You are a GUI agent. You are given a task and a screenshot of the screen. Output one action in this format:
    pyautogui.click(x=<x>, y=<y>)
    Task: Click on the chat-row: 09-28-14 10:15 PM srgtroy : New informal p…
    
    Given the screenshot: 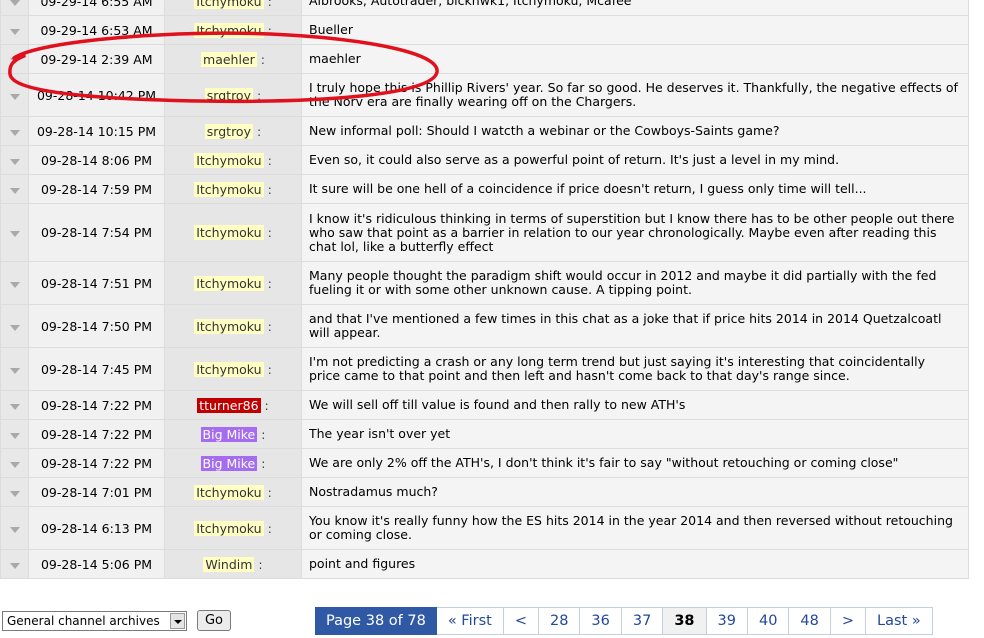 What is the action you would take?
    pyautogui.click(x=484, y=131)
    